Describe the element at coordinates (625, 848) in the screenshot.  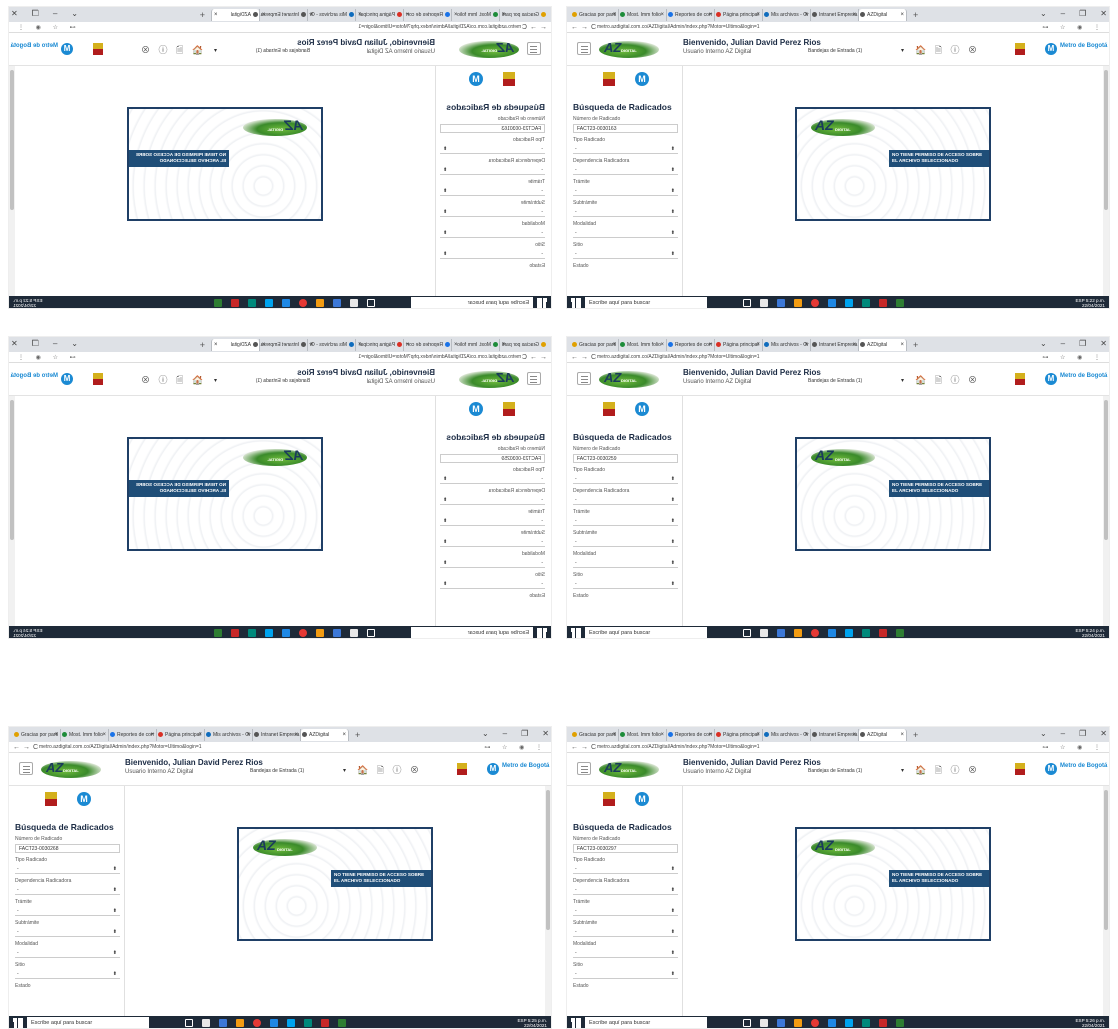
I see `numero-radicado-input: FACT23-0030297` at that location.